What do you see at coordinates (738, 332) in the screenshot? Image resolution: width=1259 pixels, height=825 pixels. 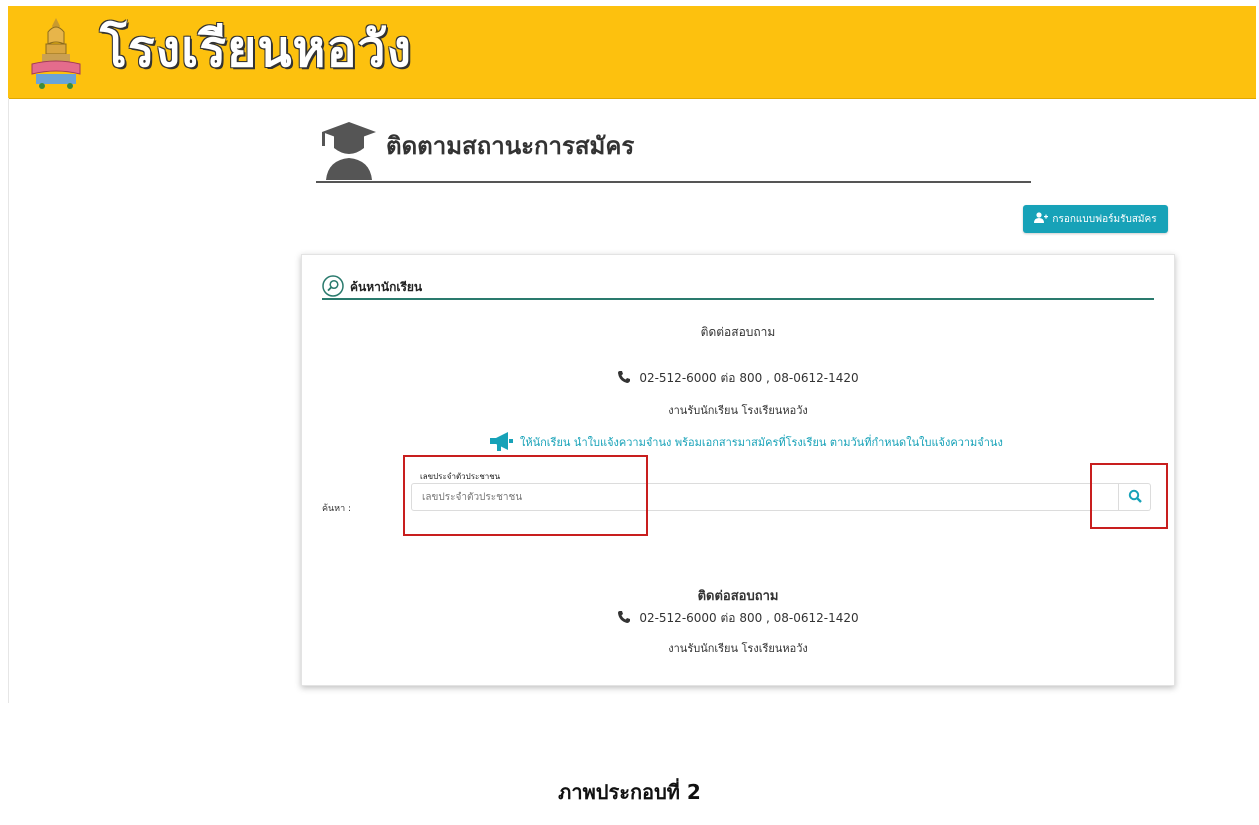 I see `contact-title-top: ติดต่อสอบถาม` at bounding box center [738, 332].